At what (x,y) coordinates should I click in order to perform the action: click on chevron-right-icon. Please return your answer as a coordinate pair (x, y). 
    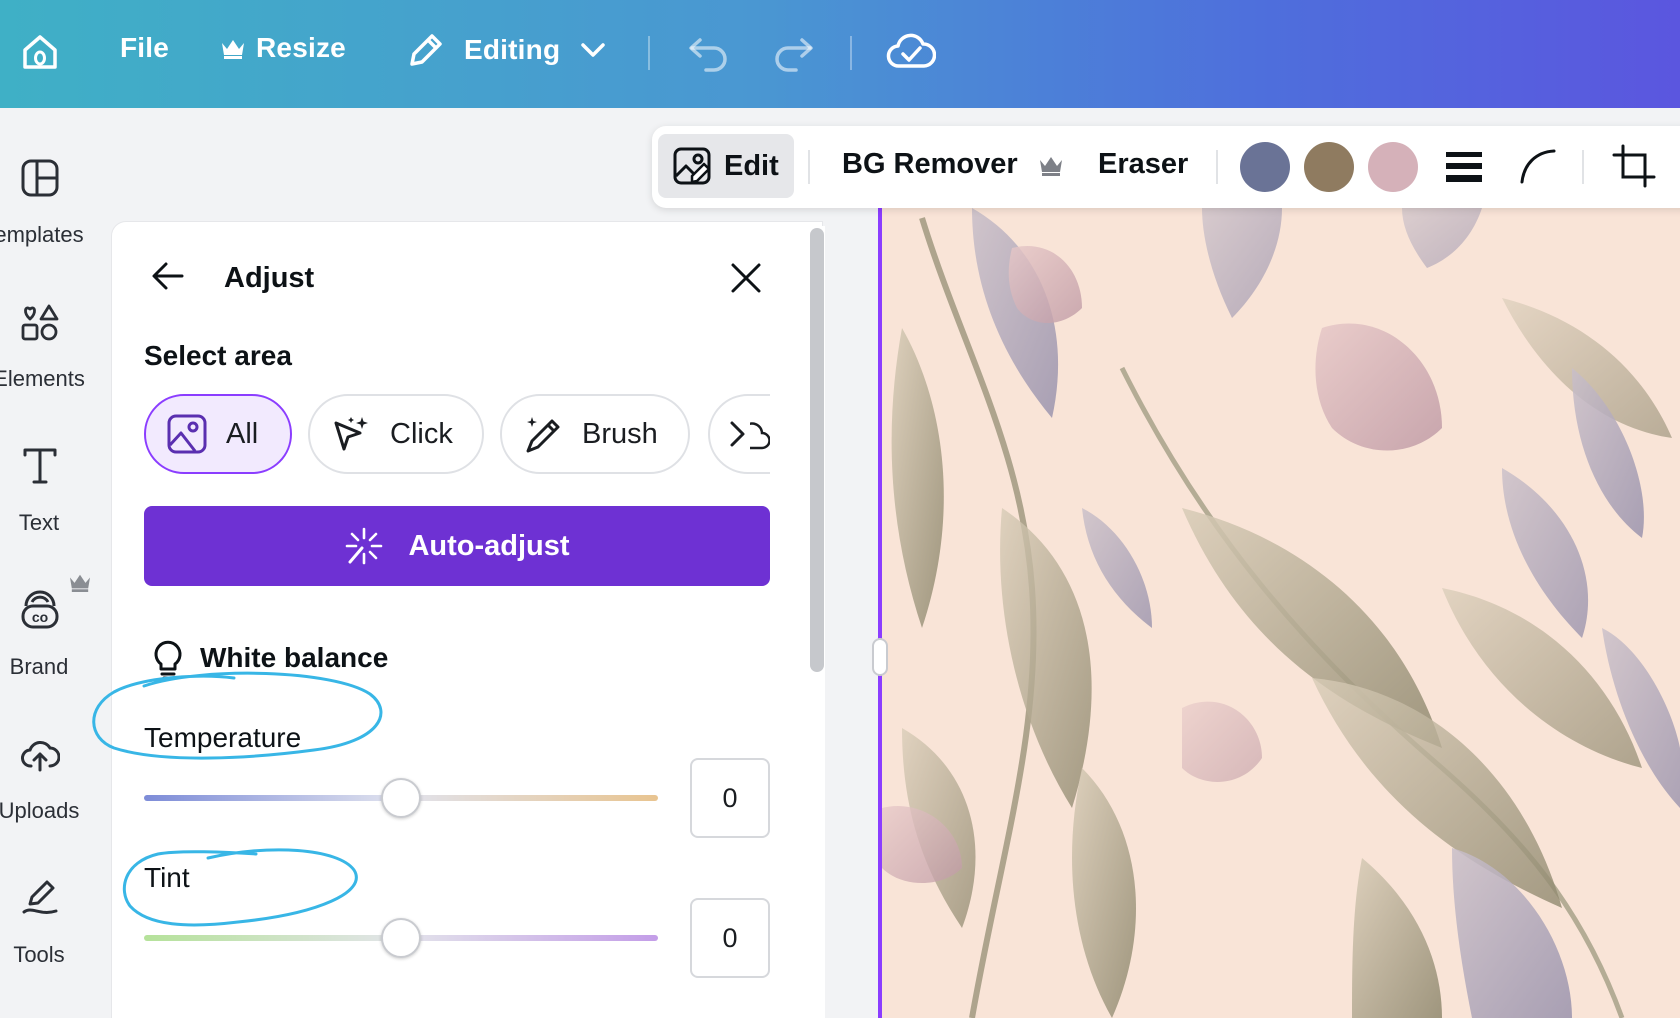
    Looking at the image, I should click on (737, 434).